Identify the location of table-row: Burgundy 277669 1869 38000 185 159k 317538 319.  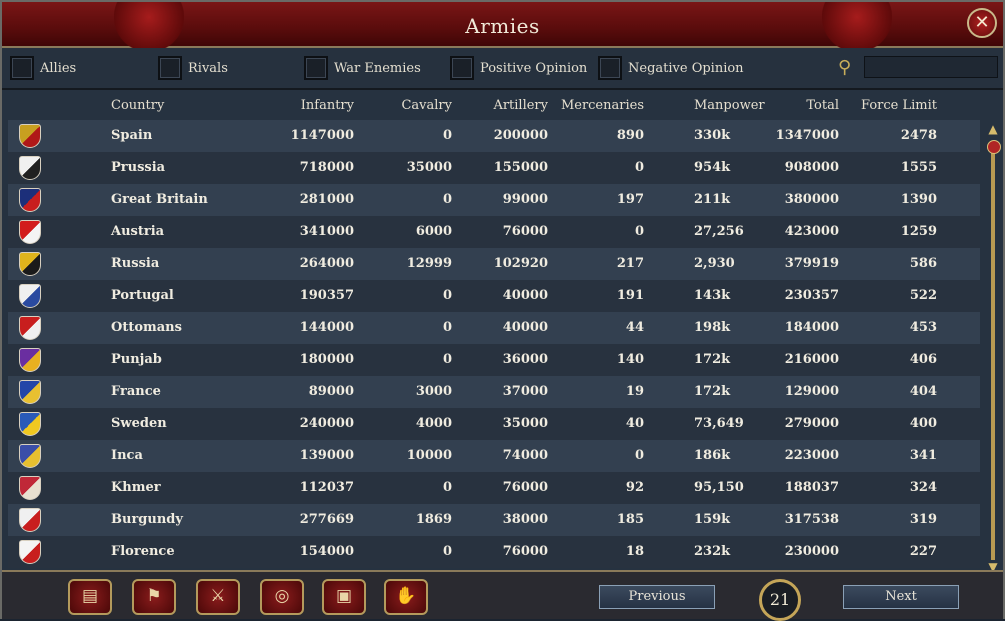
(494, 520).